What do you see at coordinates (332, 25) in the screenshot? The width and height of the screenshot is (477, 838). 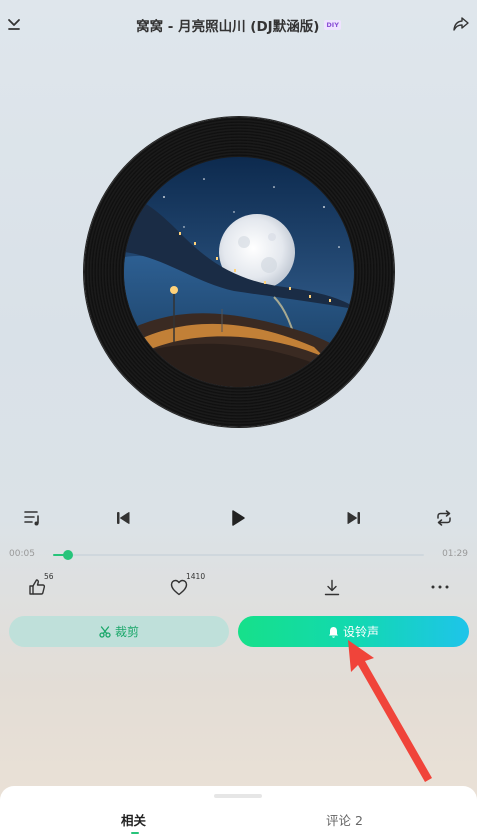 I see `diy-badge: DIY` at bounding box center [332, 25].